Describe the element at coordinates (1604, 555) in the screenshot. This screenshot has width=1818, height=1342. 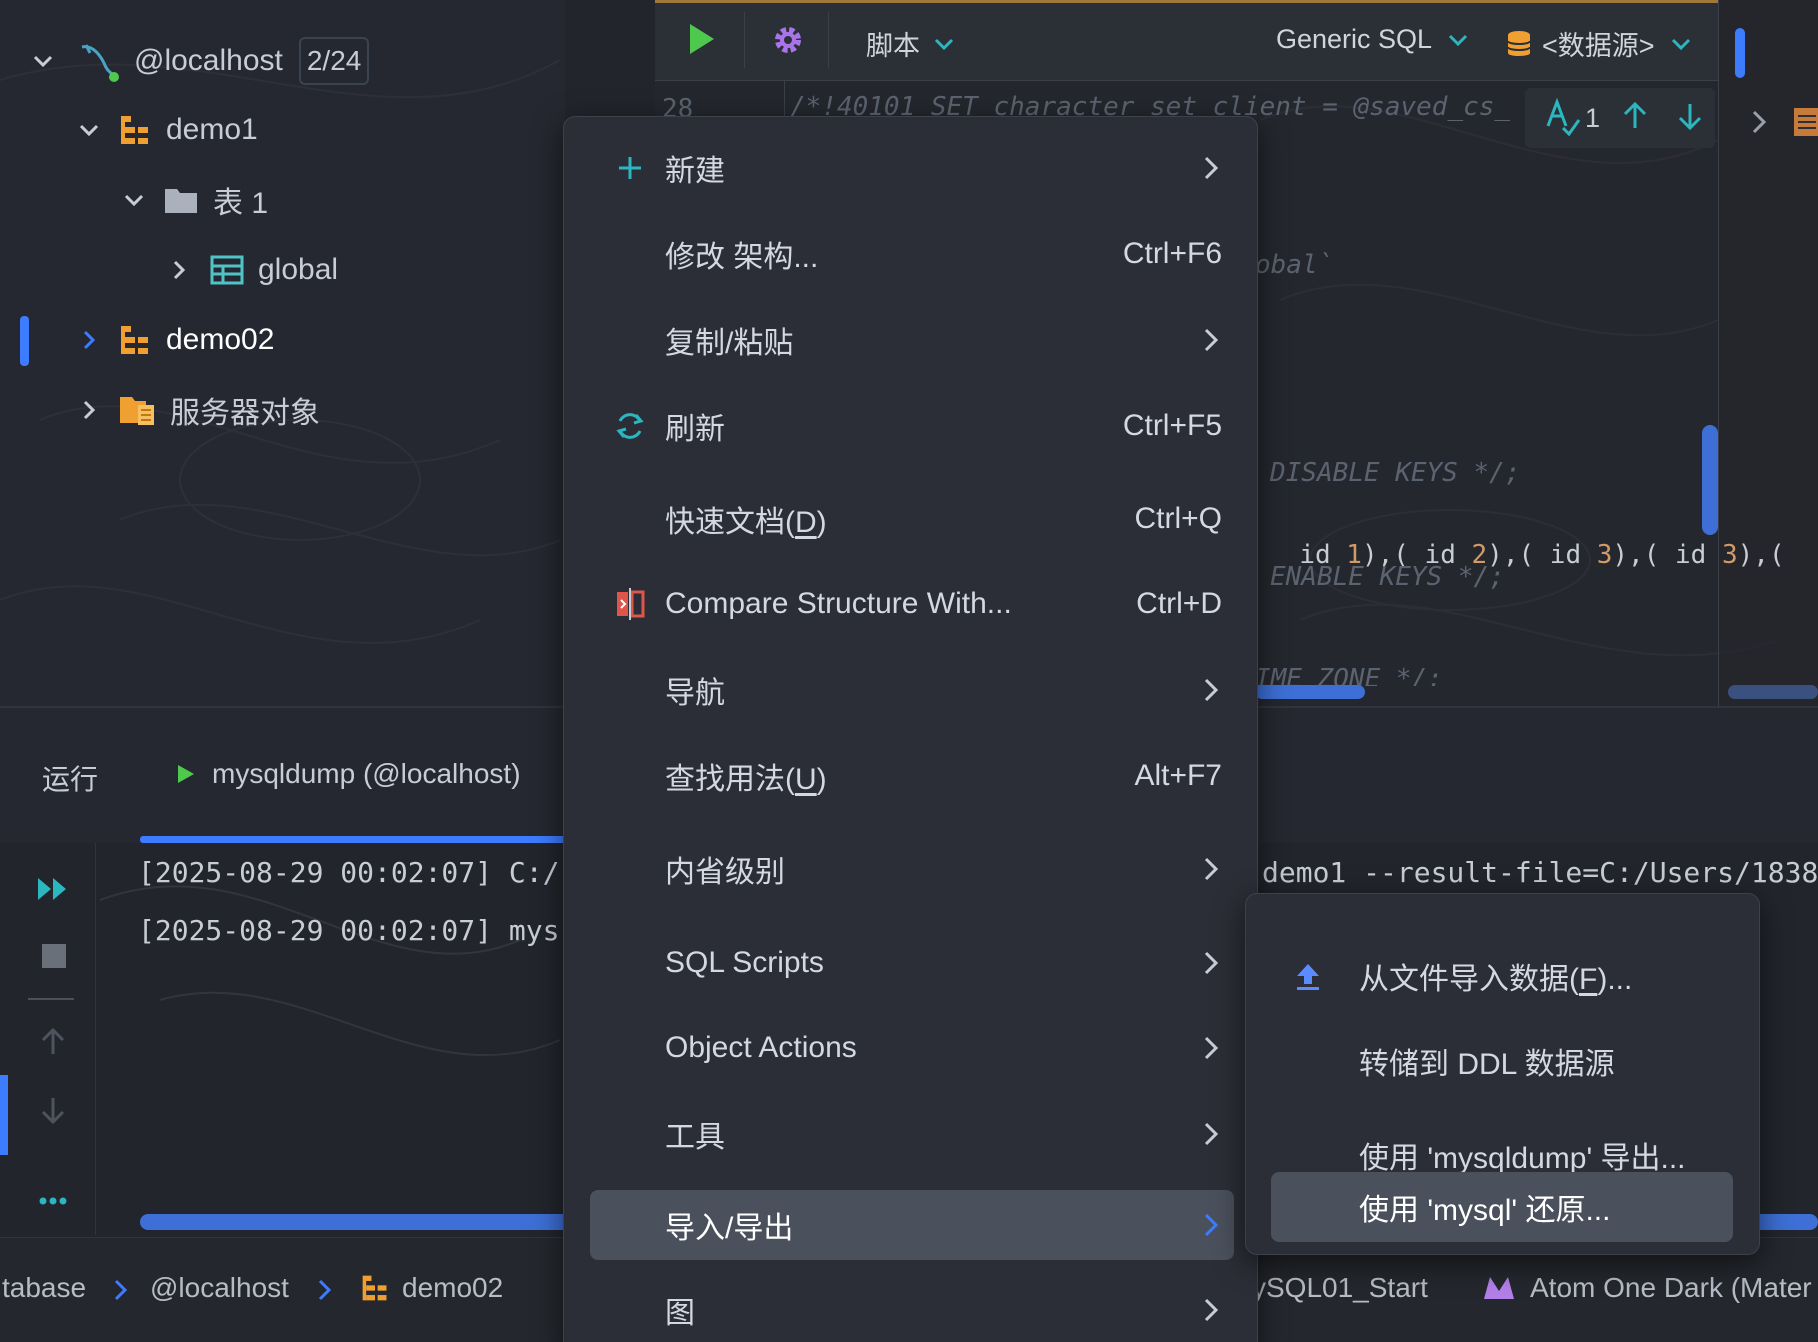
I see `code-number: 3` at that location.